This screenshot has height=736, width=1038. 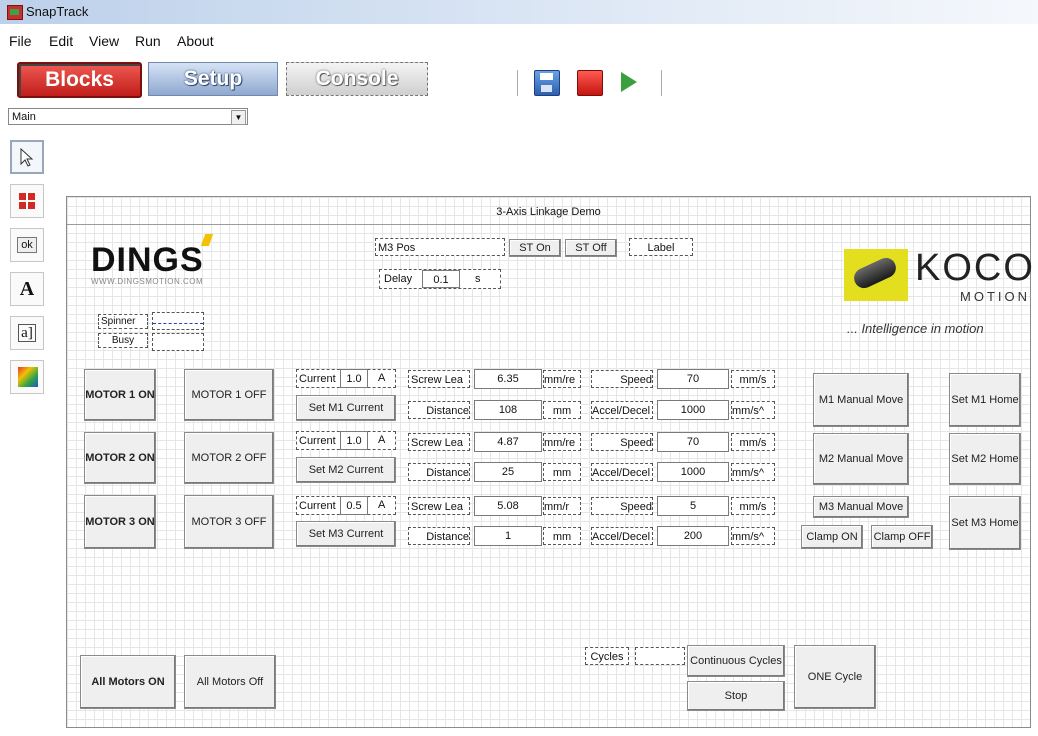 What do you see at coordinates (693, 410) in the screenshot?
I see `m1-accel-input: 1000` at bounding box center [693, 410].